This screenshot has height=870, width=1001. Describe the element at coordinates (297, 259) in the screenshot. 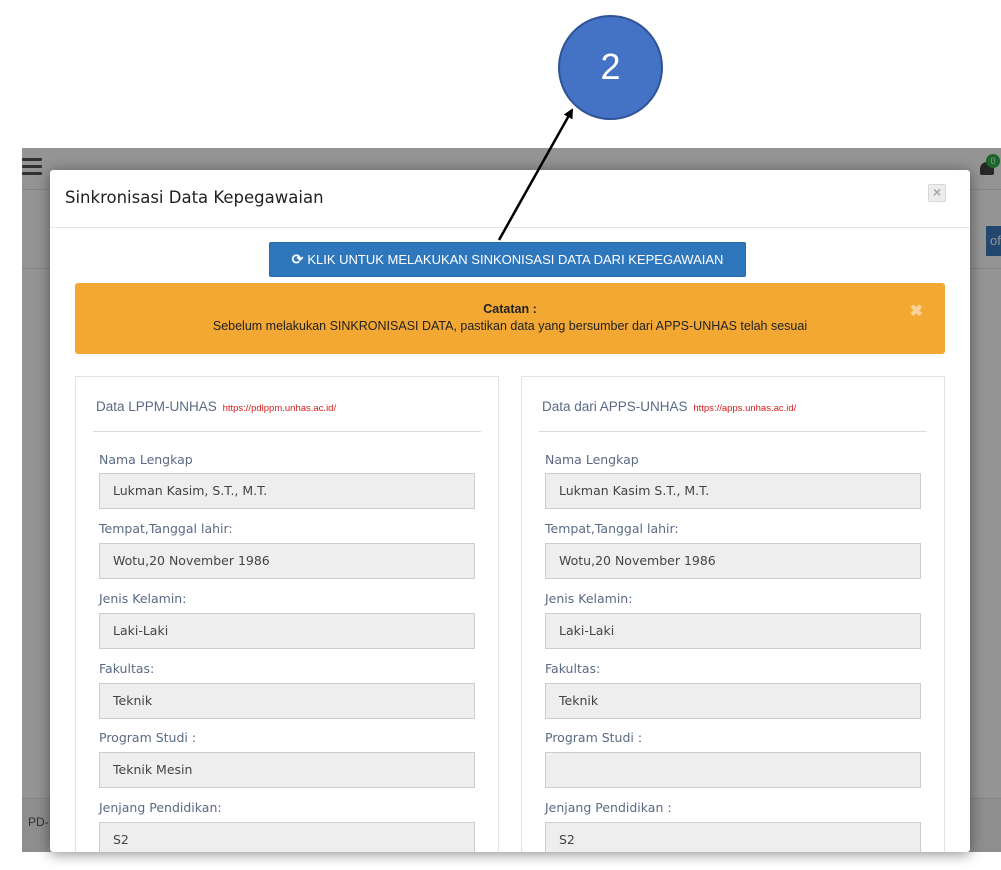

I see `refresh-icon: ⟳` at that location.